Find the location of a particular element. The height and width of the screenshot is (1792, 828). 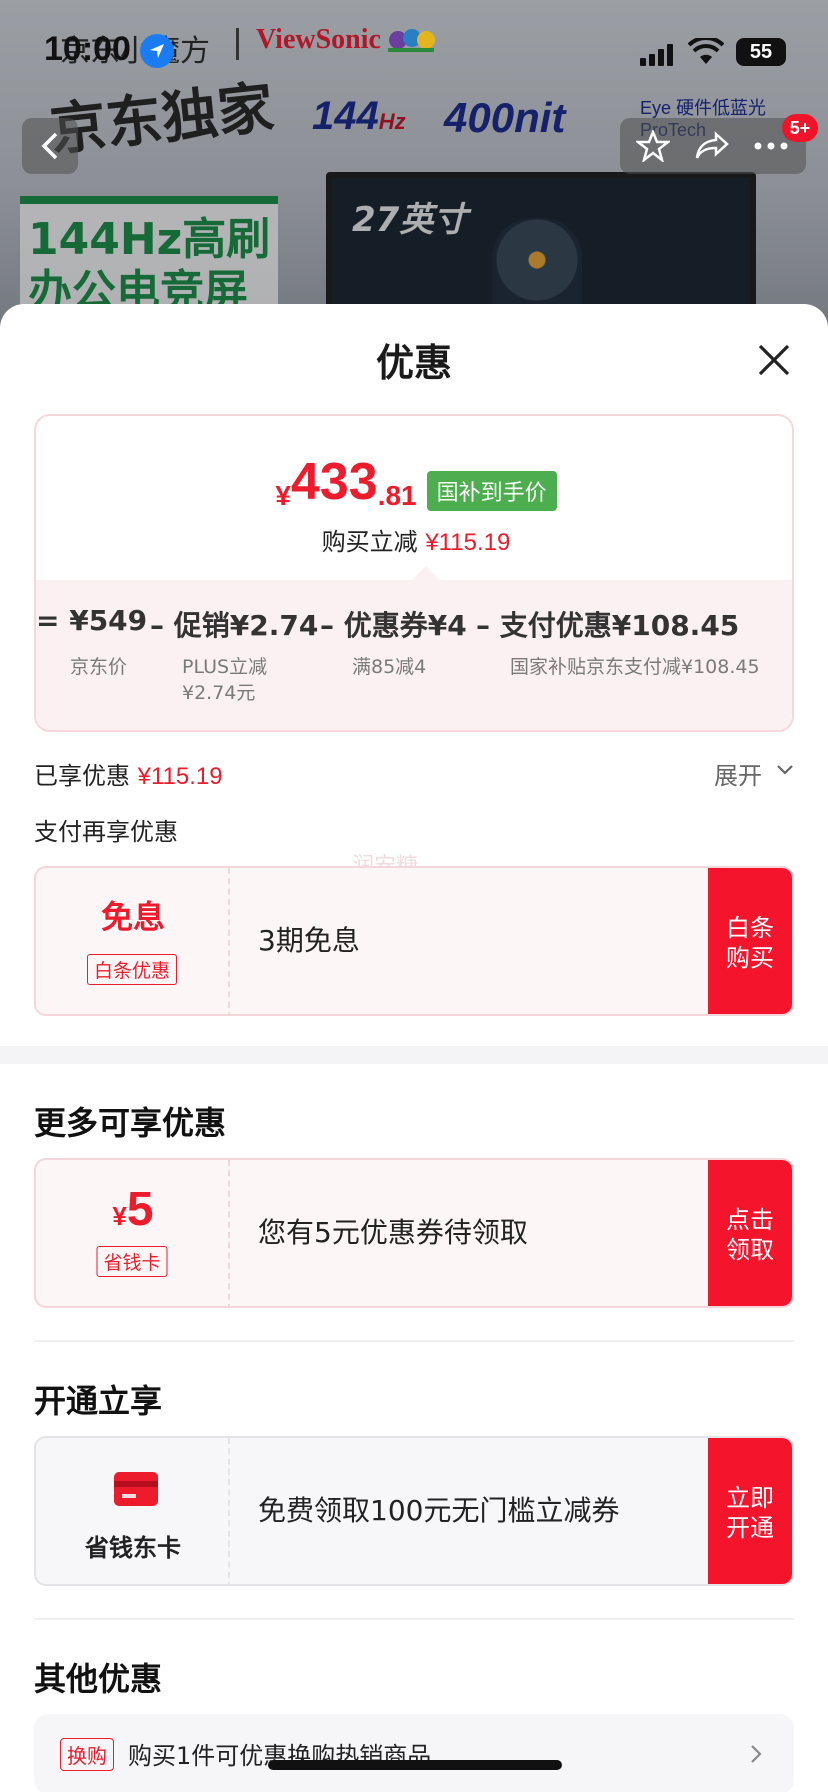

close-icon is located at coordinates (774, 360).